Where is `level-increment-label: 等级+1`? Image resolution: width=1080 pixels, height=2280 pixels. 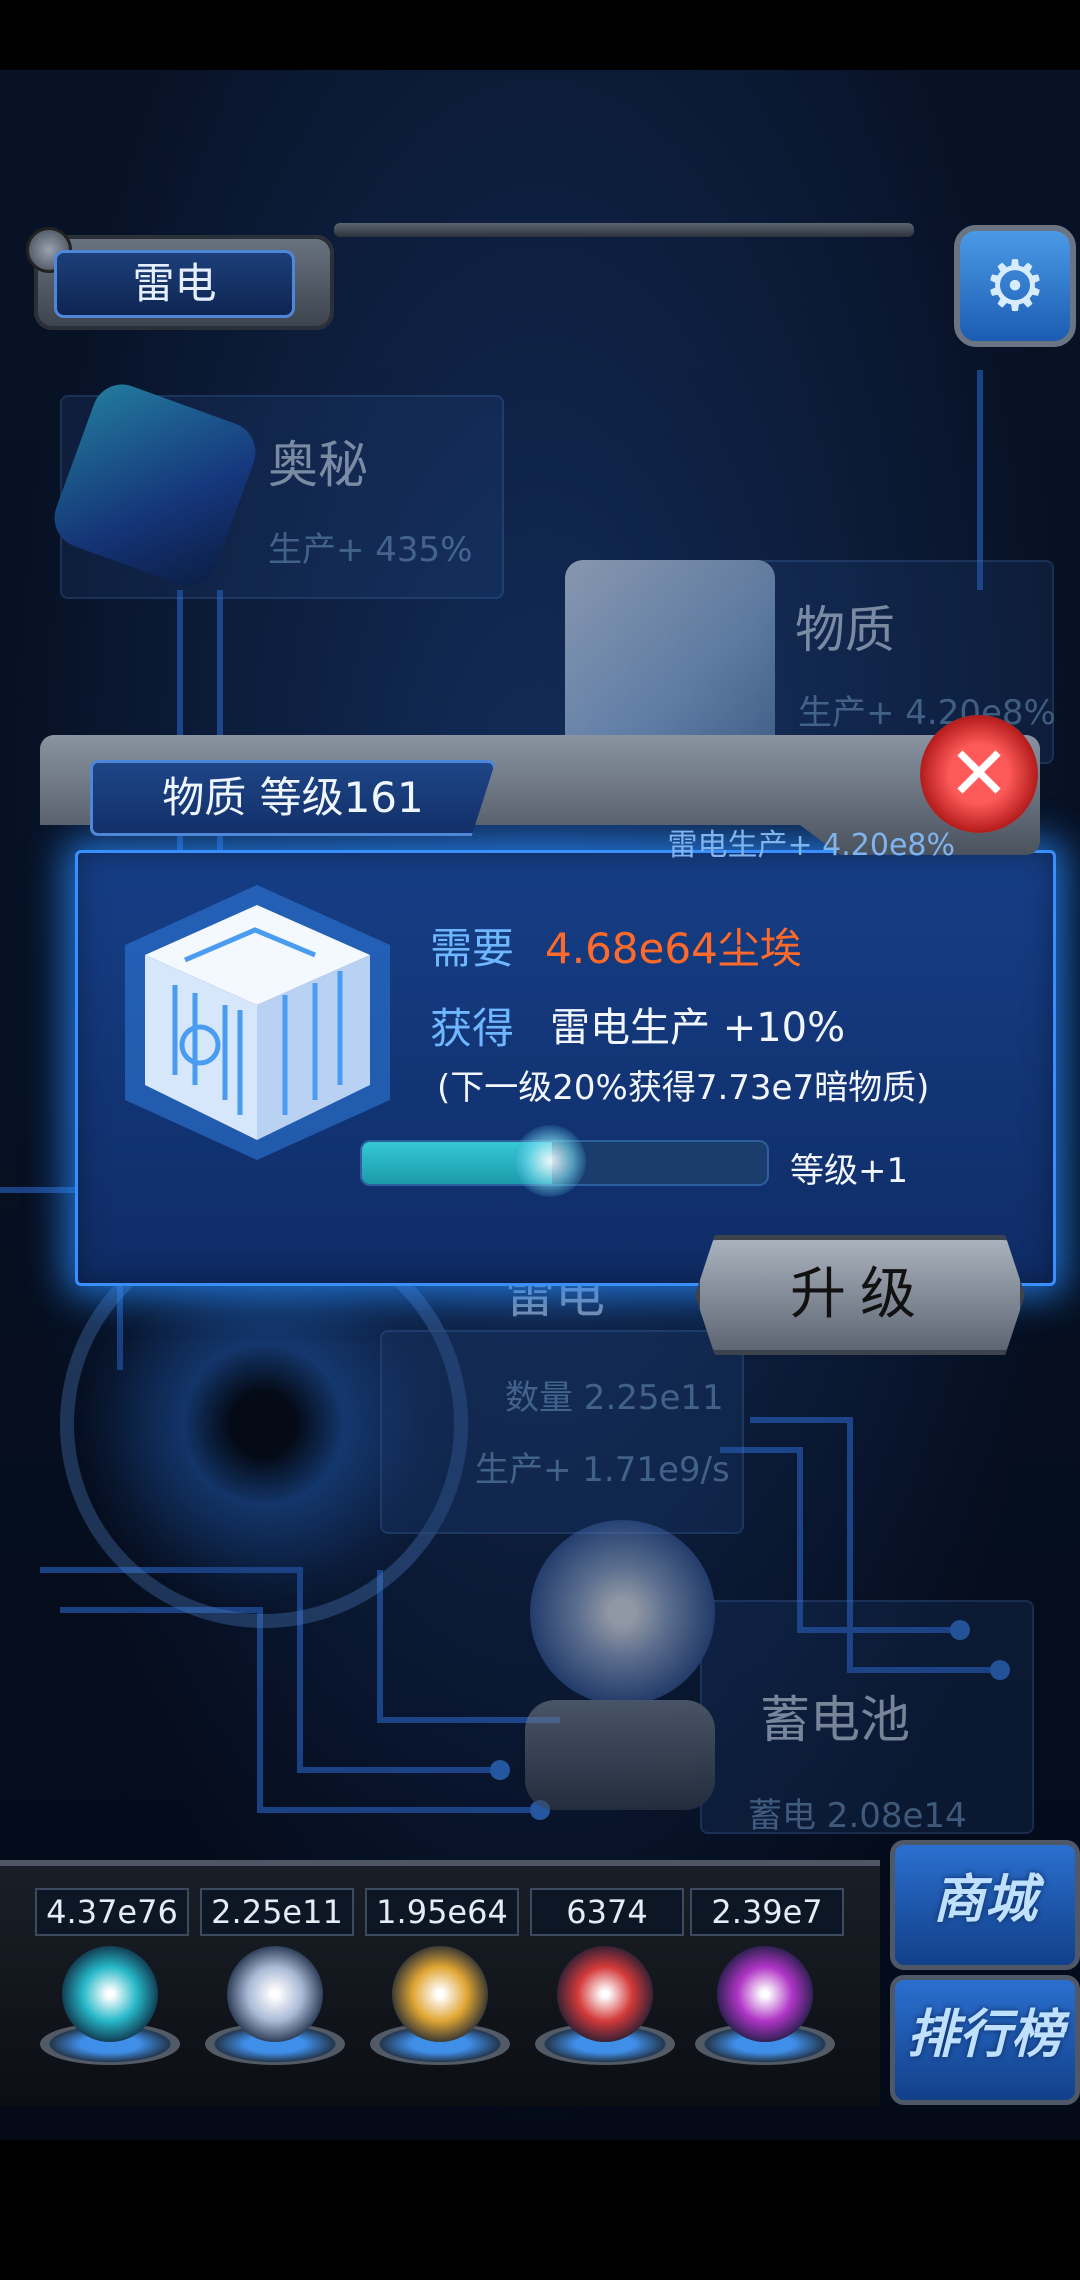 level-increment-label: 等级+1 is located at coordinates (849, 1171).